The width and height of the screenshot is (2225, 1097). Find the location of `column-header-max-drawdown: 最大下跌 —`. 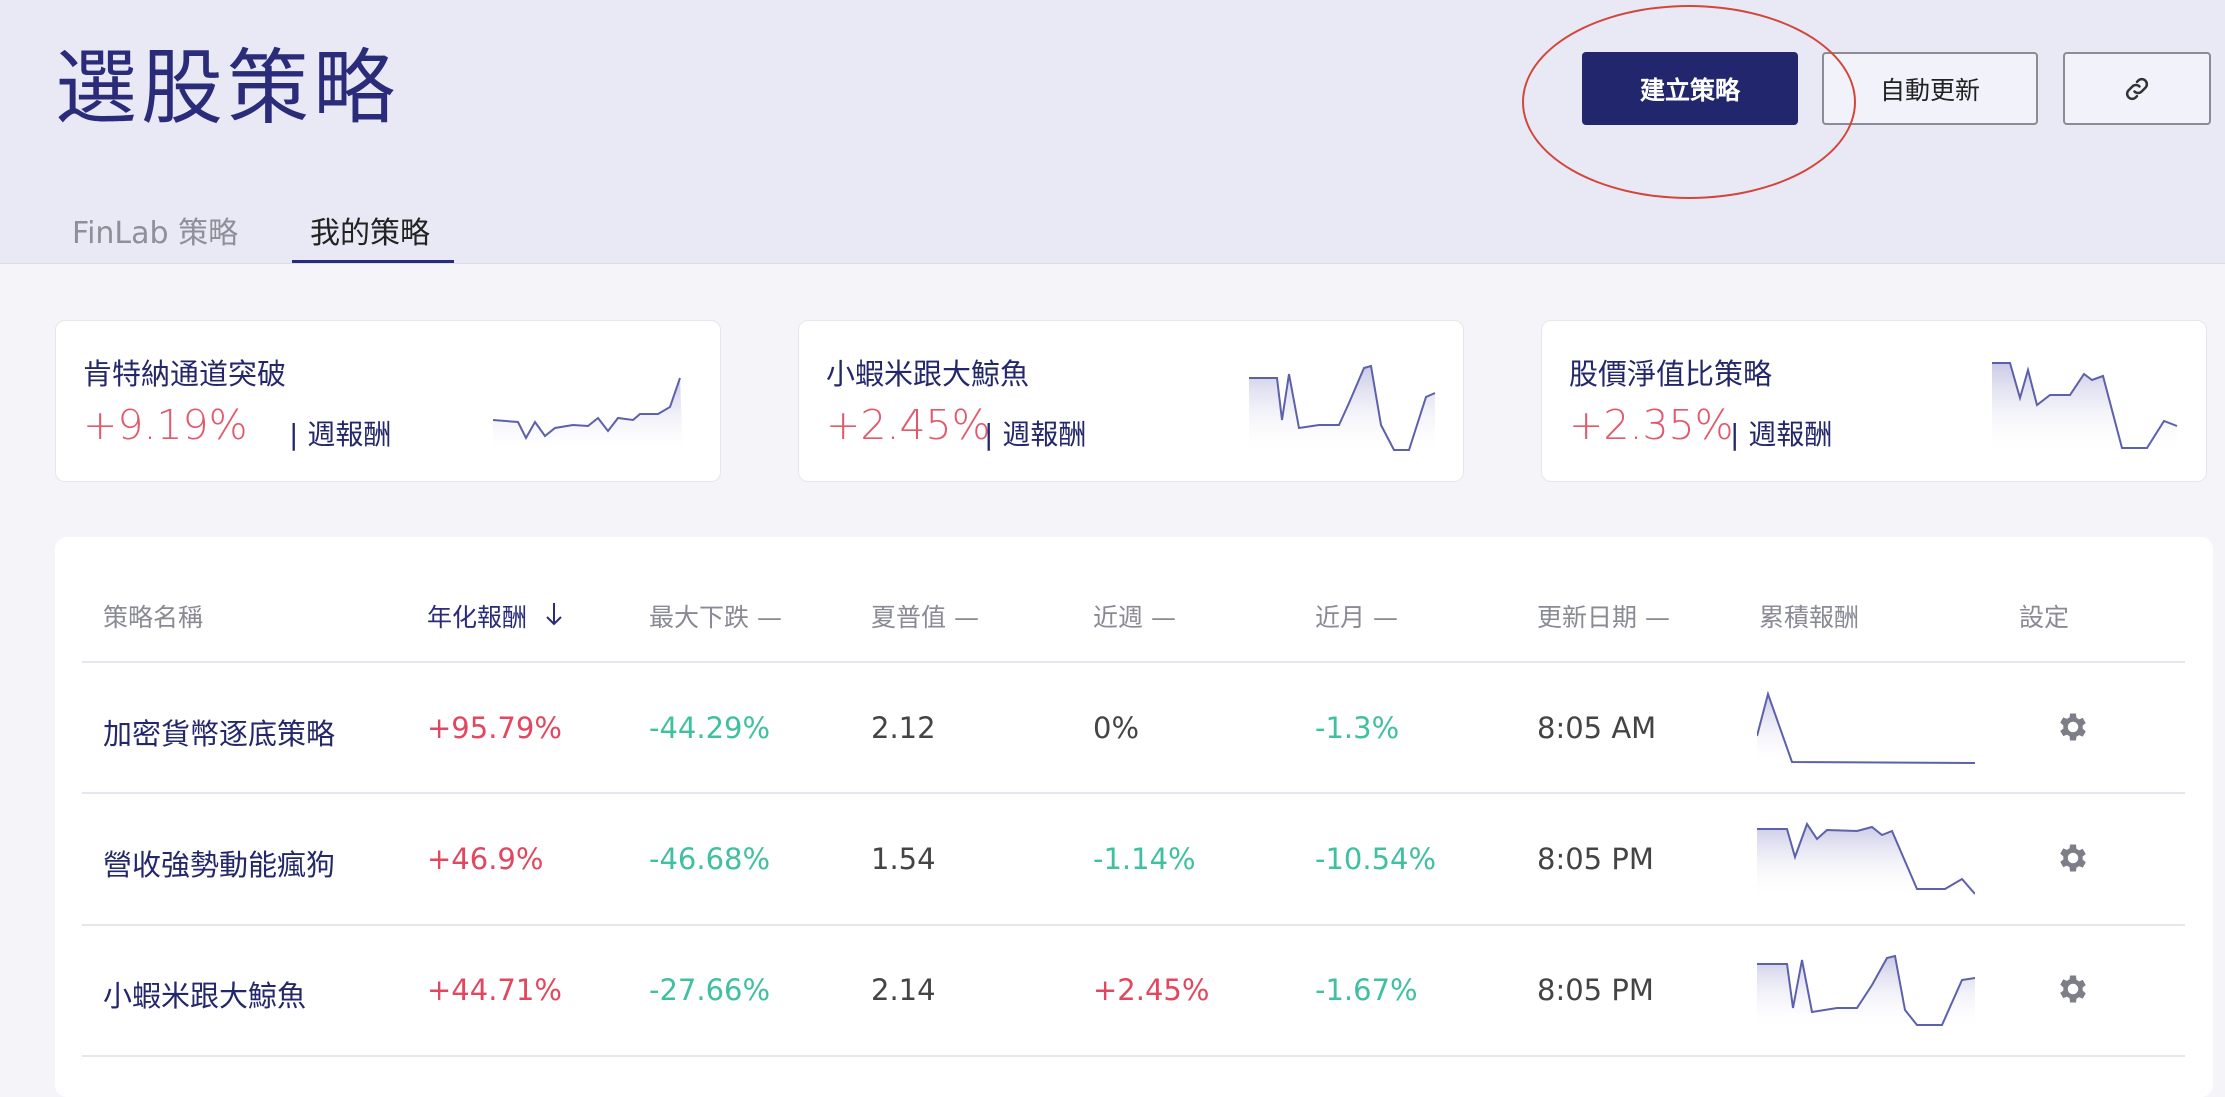

column-header-max-drawdown: 最大下跌 — is located at coordinates (715, 616).